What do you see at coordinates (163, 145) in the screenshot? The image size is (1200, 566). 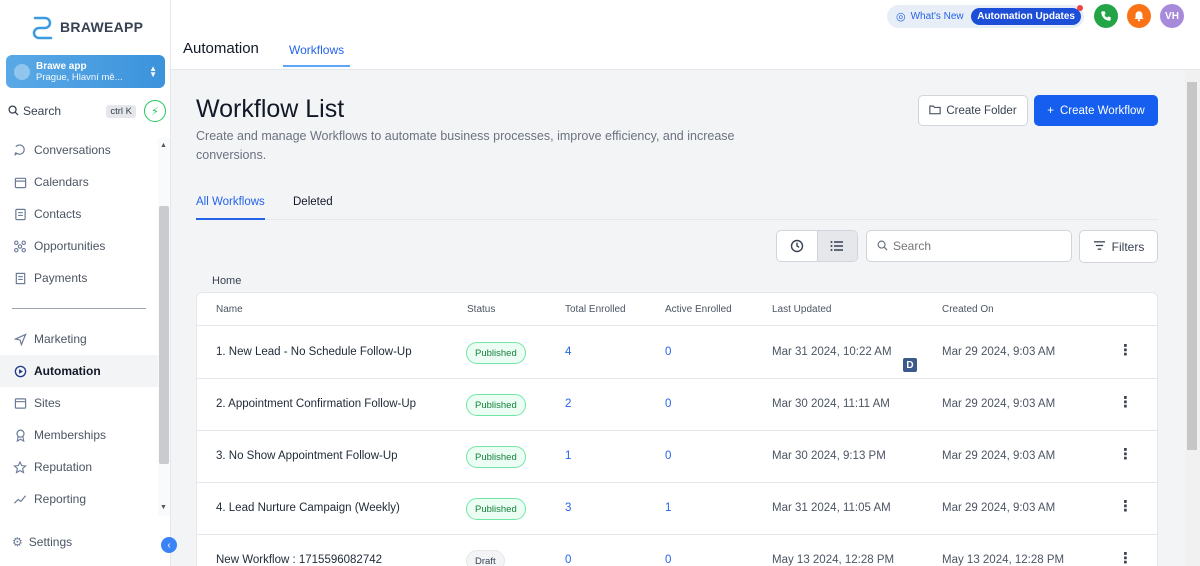 I see `scroll-up-icon: ▲` at bounding box center [163, 145].